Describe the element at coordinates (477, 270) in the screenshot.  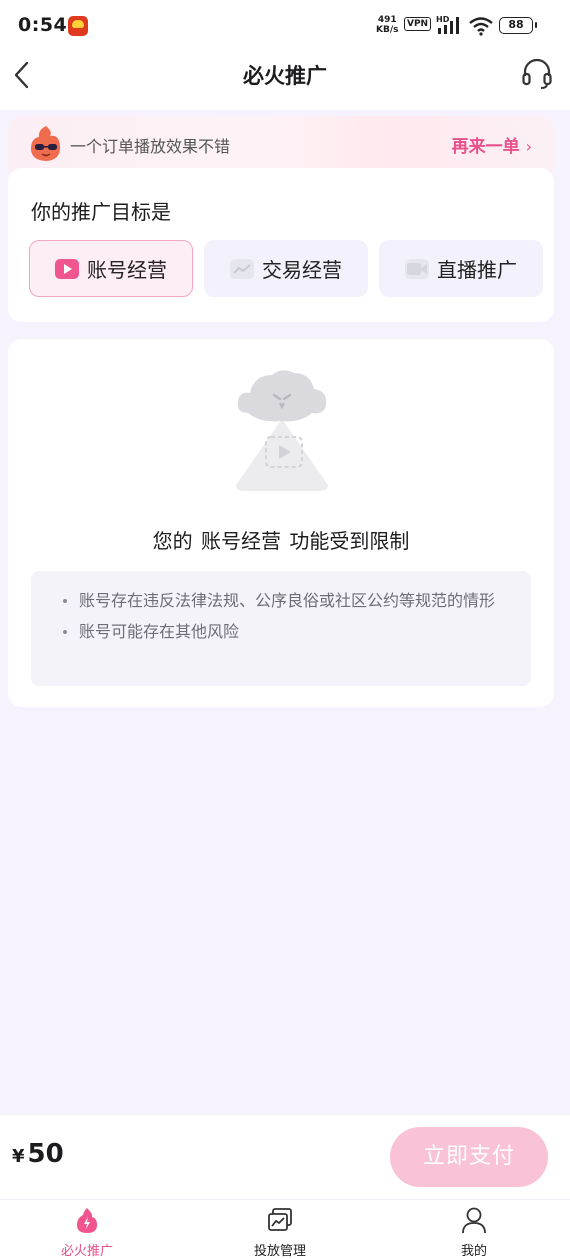
I see `tab-label: 直播推广` at that location.